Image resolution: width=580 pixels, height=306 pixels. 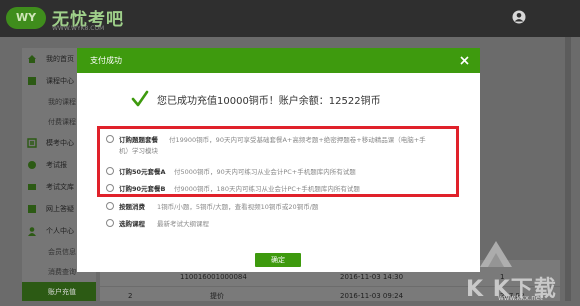 What do you see at coordinates (26, 18) in the screenshot?
I see `logo-mark: WY` at bounding box center [26, 18].